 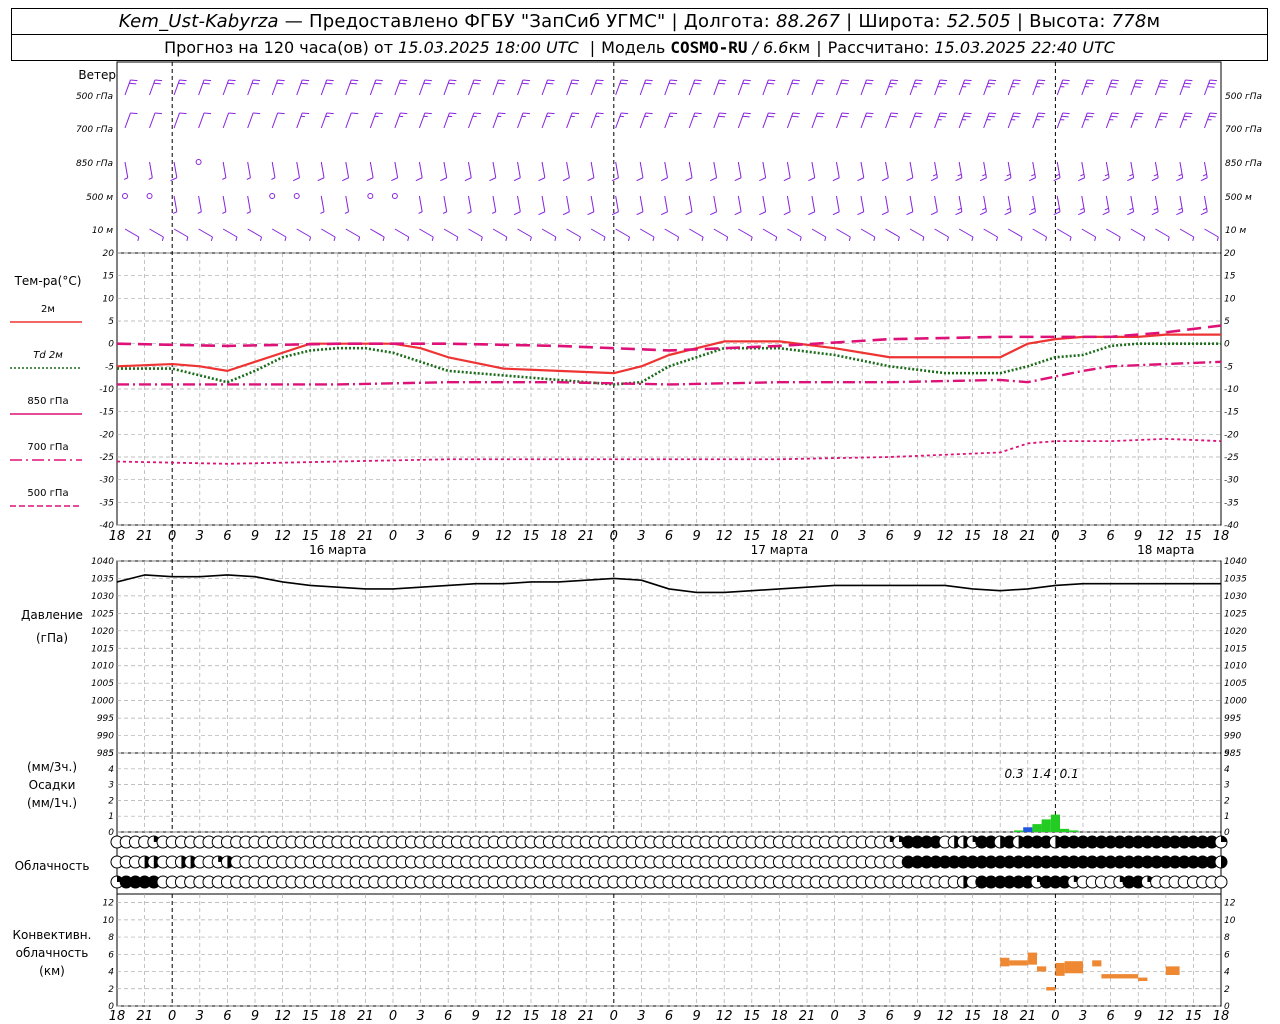 I want to click on conv-cloud-bar, so click(x=1051, y=989).